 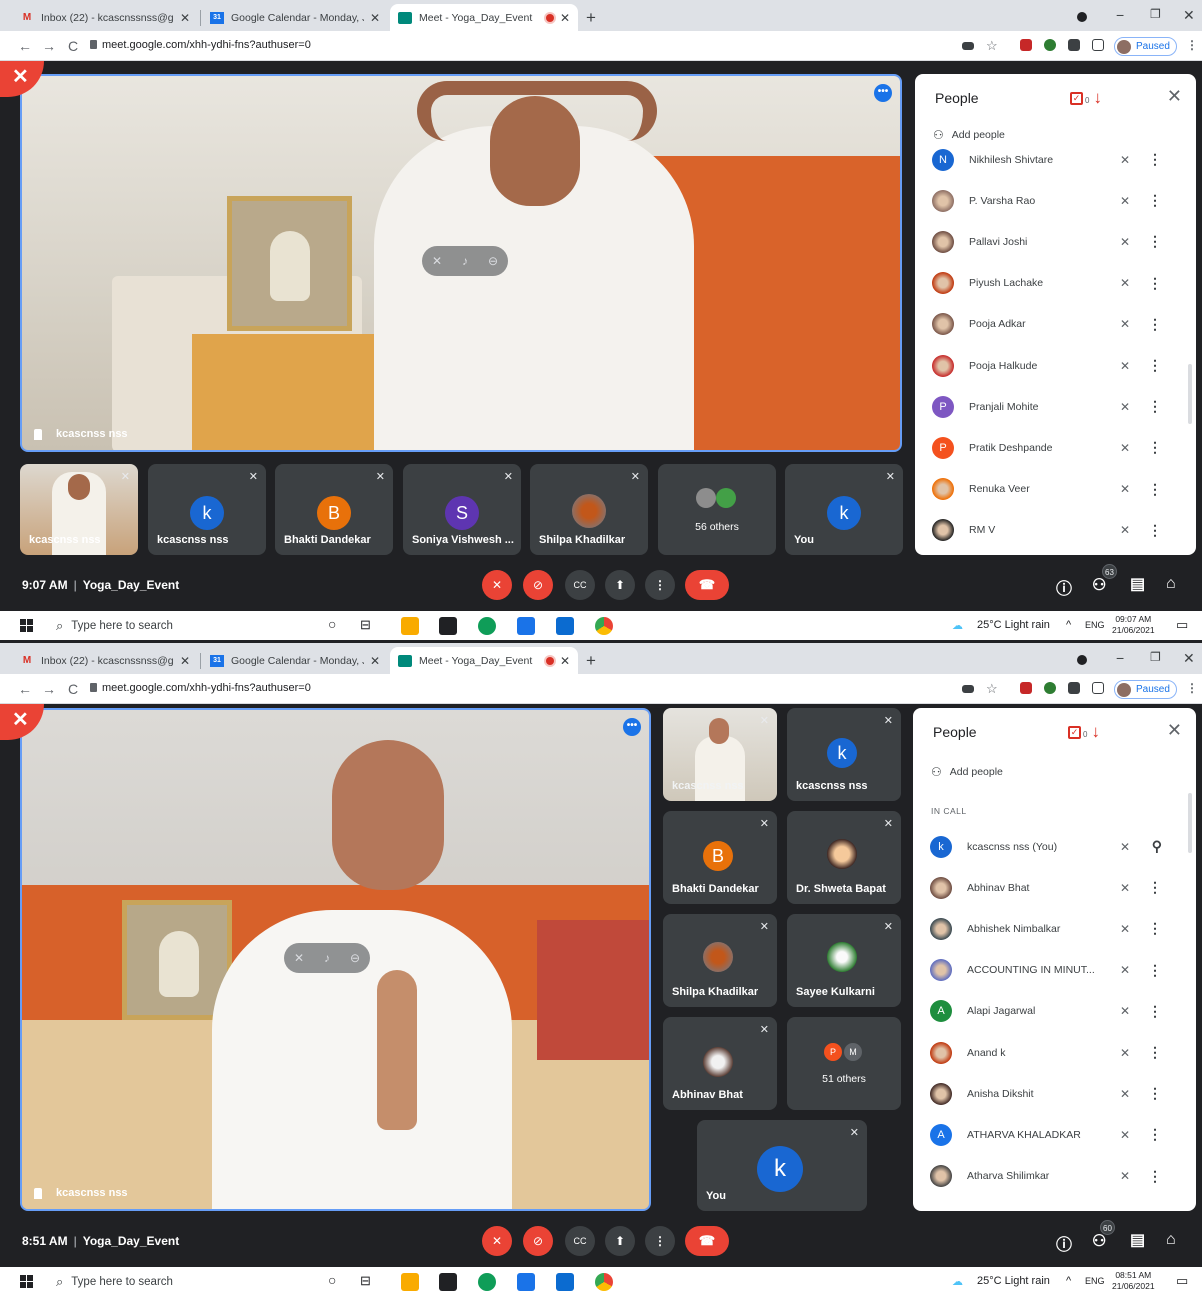 I want to click on participant-tile: k ✕ kcascnss nss, so click(x=844, y=754).